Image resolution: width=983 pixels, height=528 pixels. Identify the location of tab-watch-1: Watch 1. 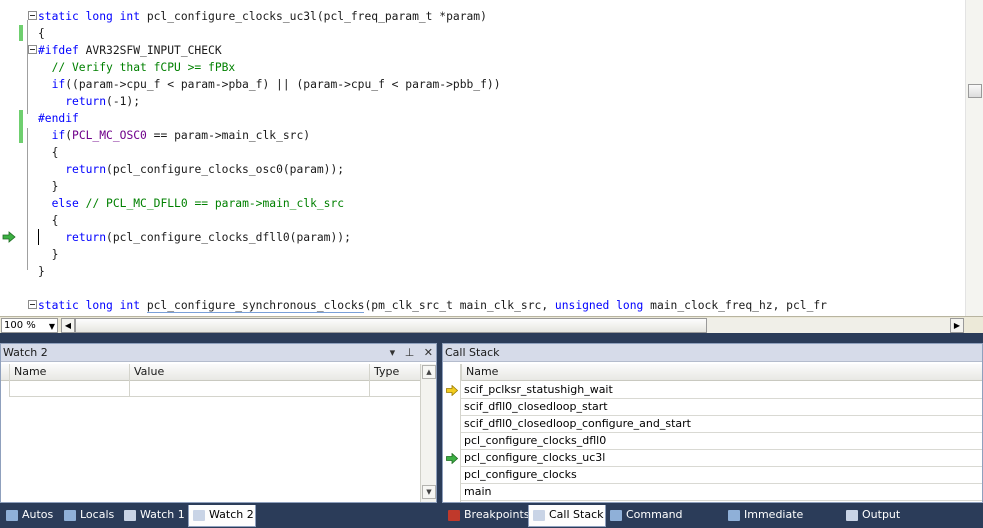
(153, 516).